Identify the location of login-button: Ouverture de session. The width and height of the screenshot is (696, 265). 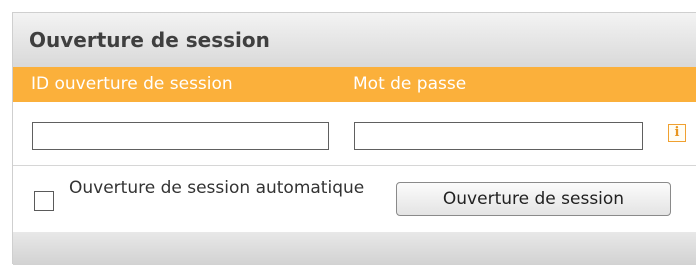
(533, 199).